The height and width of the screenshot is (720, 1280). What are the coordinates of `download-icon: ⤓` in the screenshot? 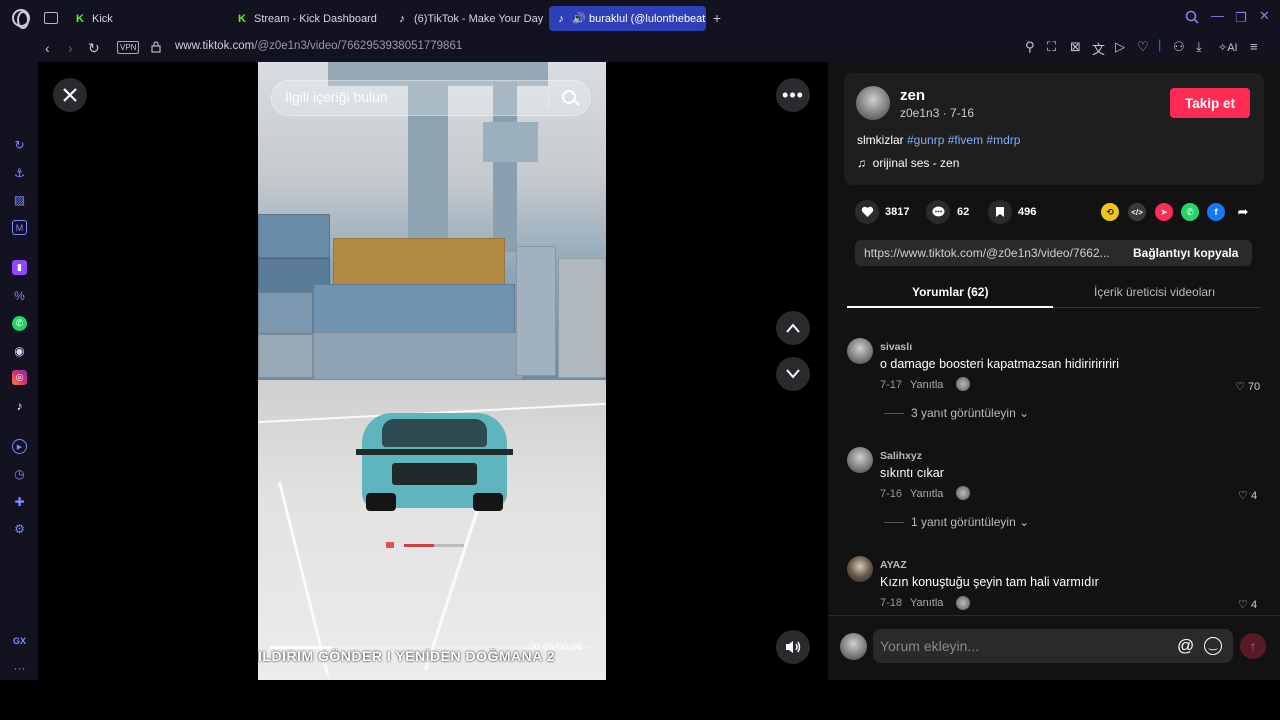 It's located at (1199, 47).